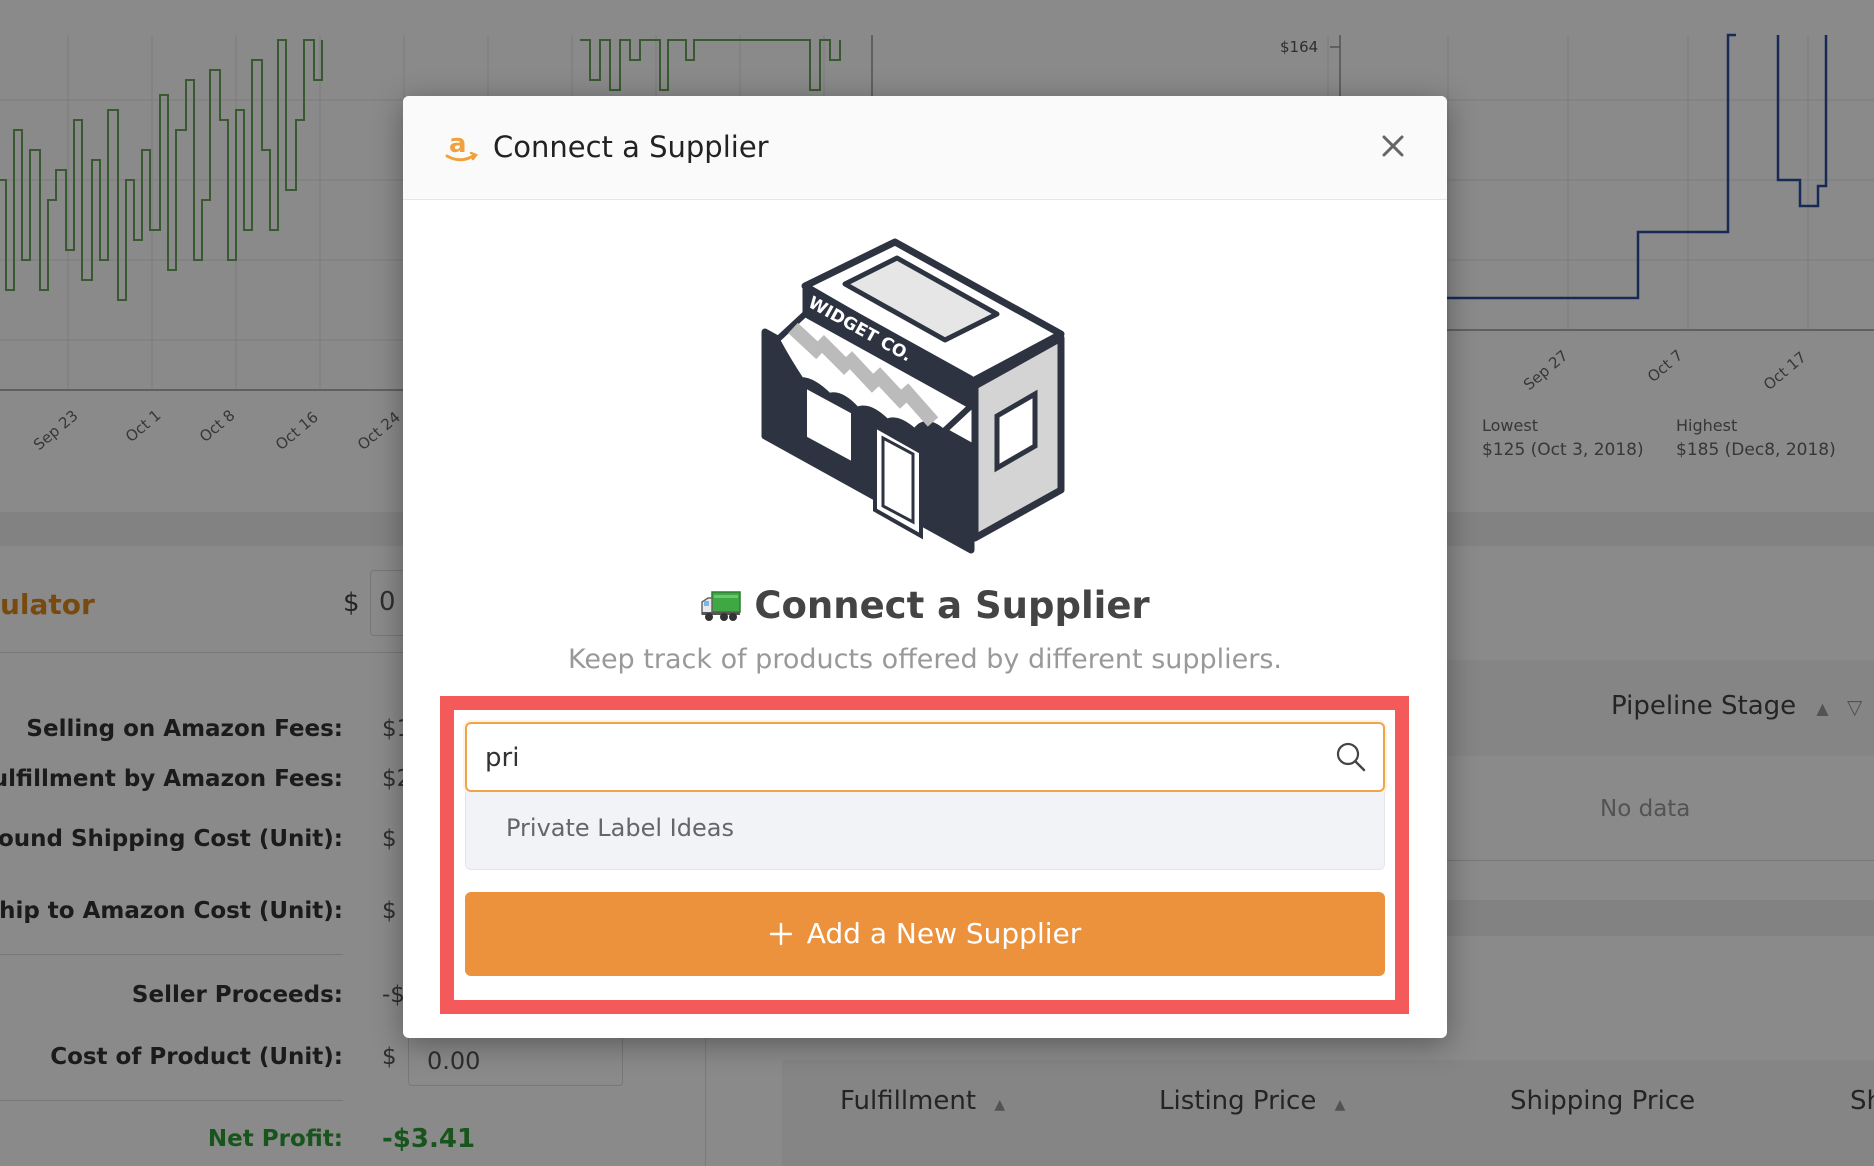 This screenshot has width=1874, height=1166. What do you see at coordinates (1351, 757) in the screenshot?
I see `search-icon` at bounding box center [1351, 757].